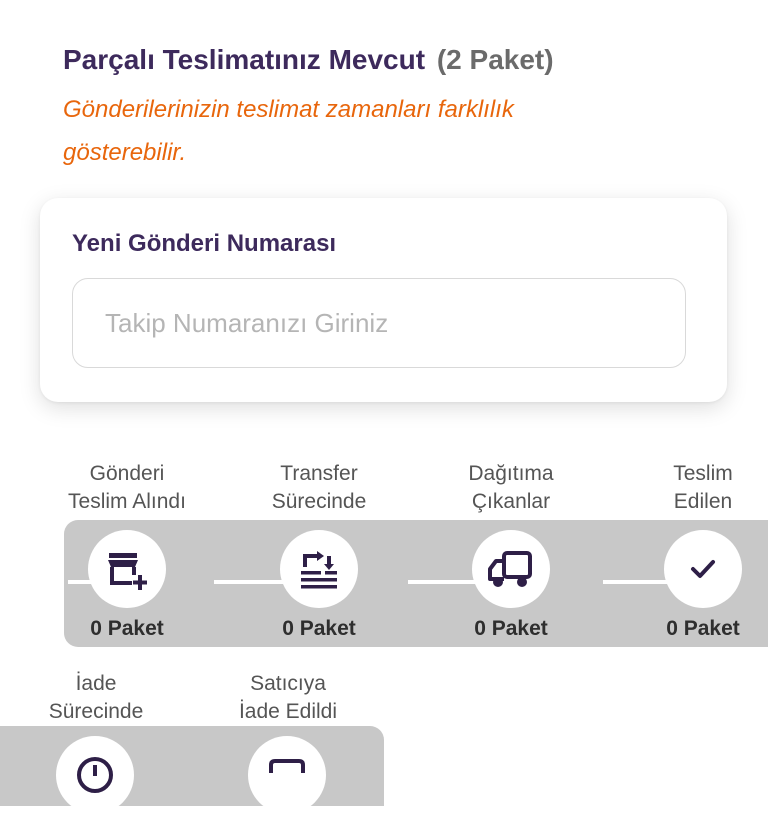 The image size is (768, 814). What do you see at coordinates (287, 775) in the screenshot?
I see `status-returned-to-seller-button` at bounding box center [287, 775].